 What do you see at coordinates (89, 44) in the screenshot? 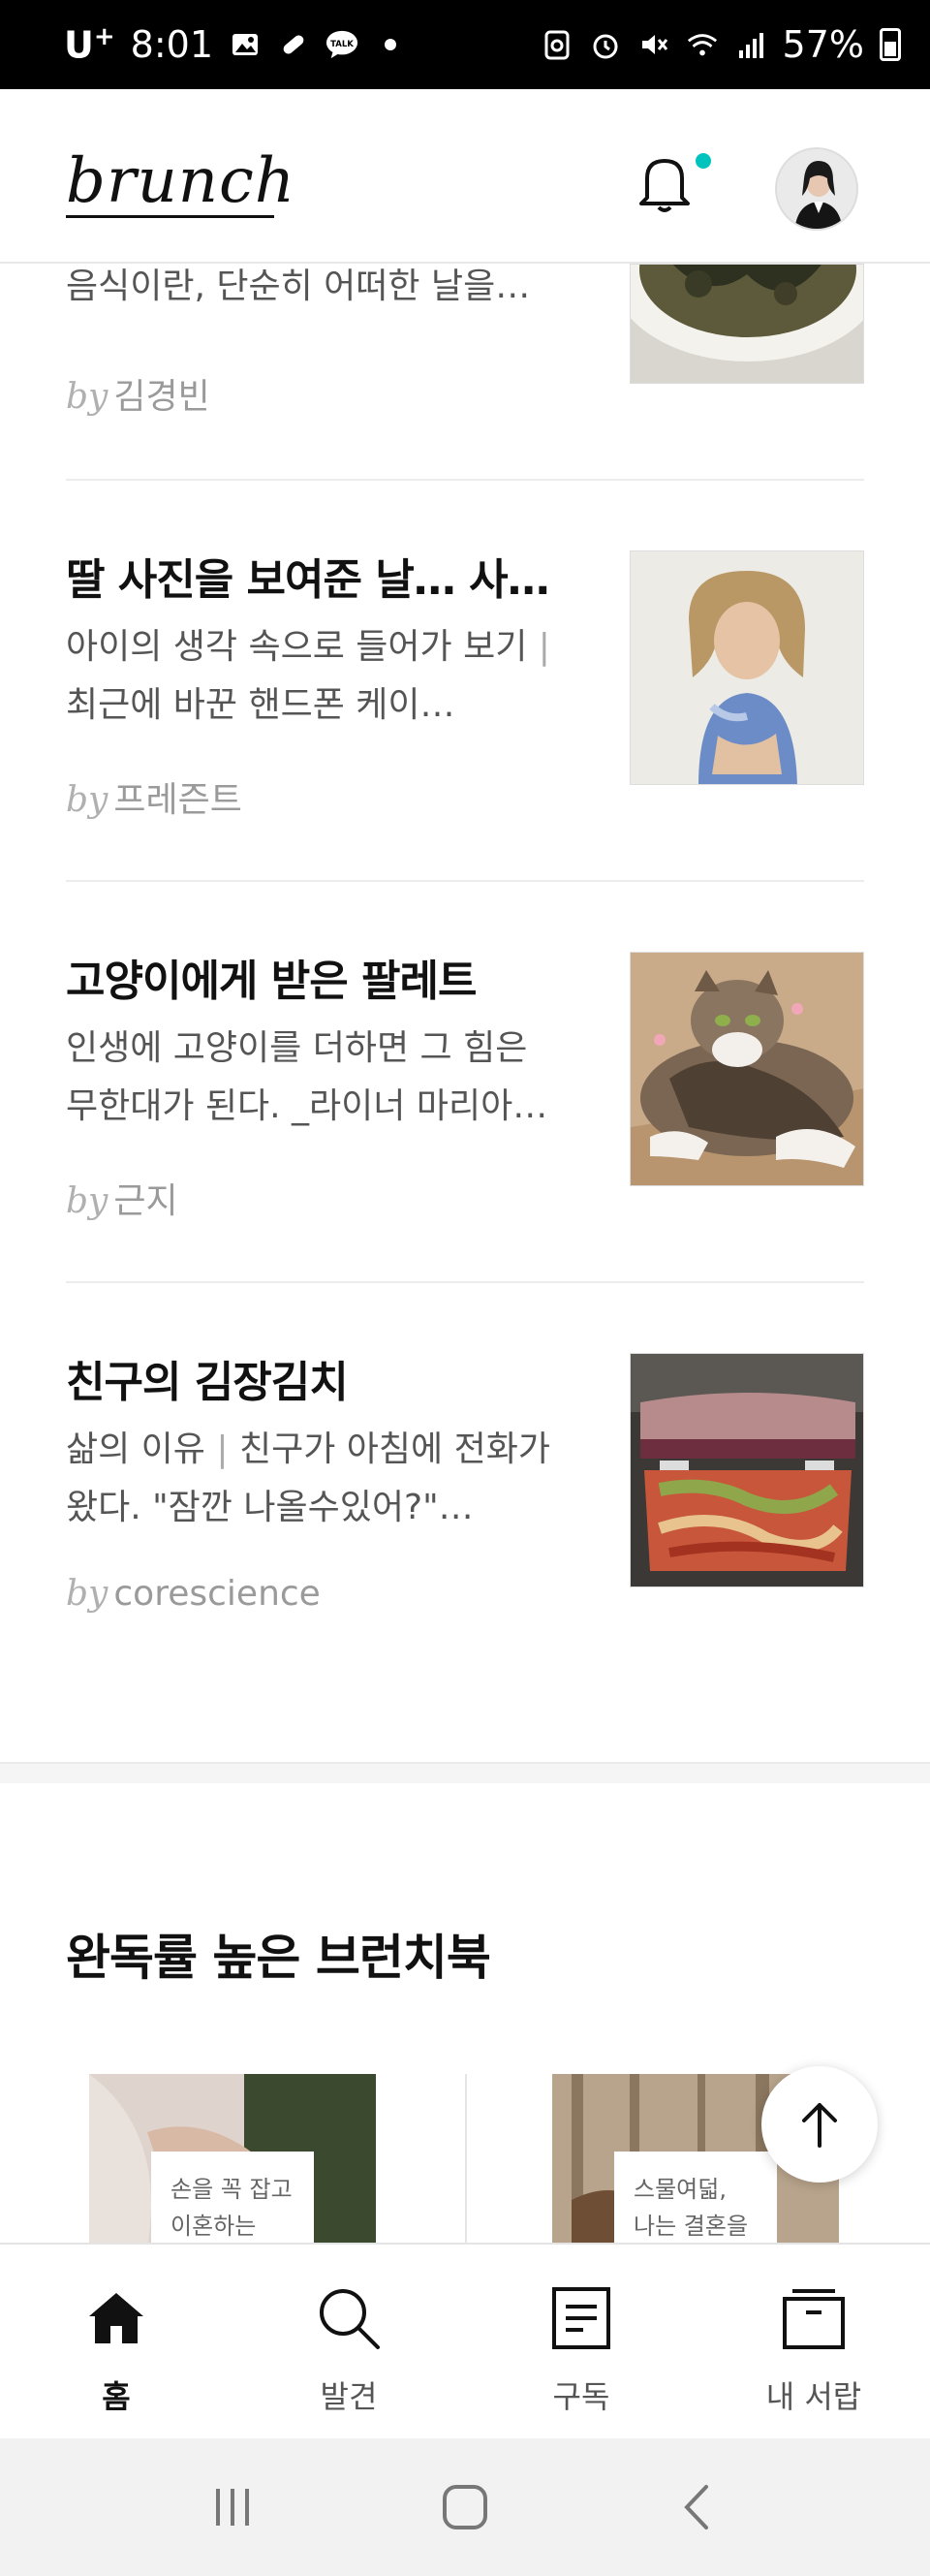
I see `carrier-label: U+` at bounding box center [89, 44].